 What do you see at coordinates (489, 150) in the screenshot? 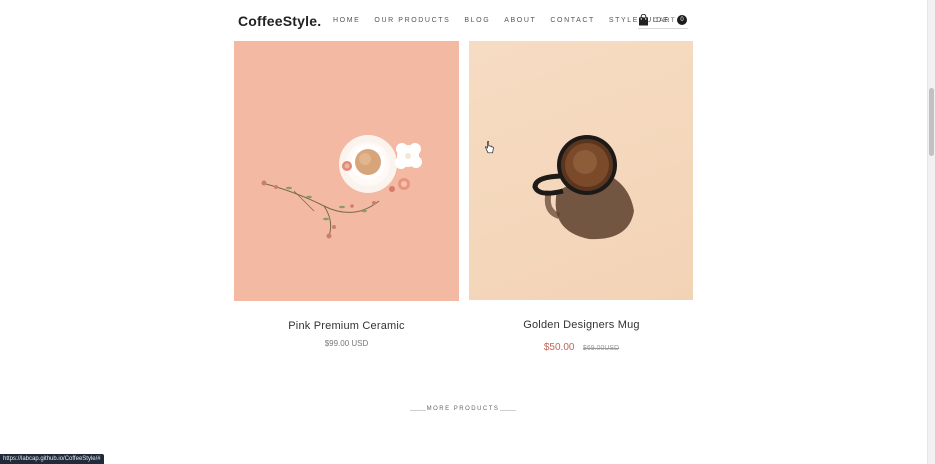
I see `hand-pointer-cursor-icon` at bounding box center [489, 150].